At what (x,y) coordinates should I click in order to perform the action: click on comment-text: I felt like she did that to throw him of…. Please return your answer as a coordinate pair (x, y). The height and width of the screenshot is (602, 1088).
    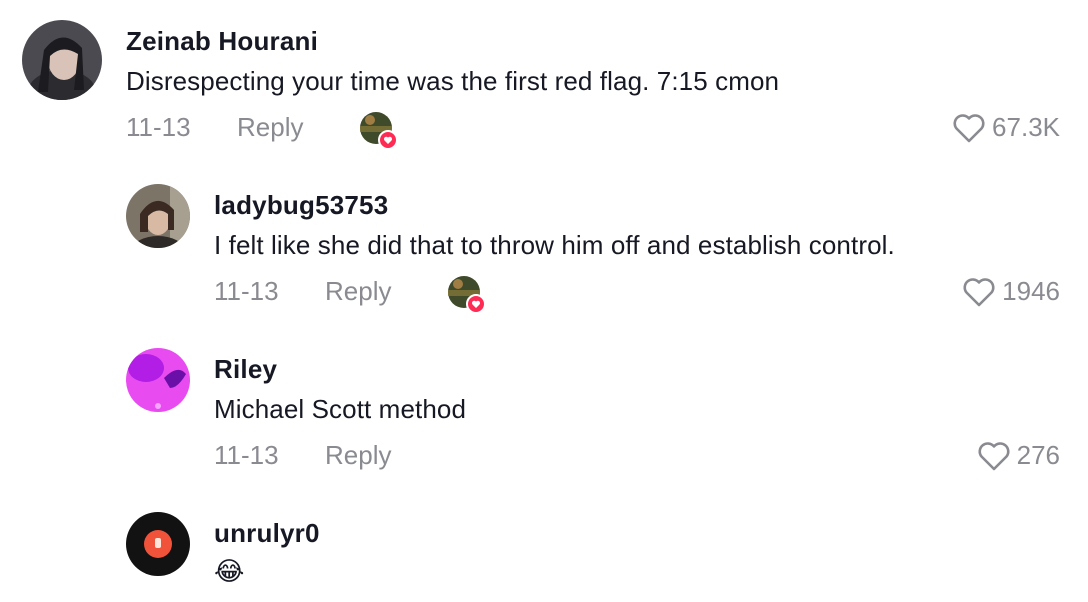
    Looking at the image, I should click on (554, 245).